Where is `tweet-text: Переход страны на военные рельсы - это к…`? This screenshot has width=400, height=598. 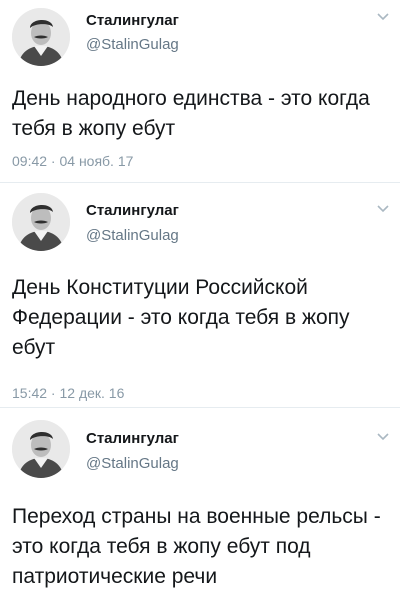
tweet-text: Переход страны на военные рельсы - это к… is located at coordinates (196, 546).